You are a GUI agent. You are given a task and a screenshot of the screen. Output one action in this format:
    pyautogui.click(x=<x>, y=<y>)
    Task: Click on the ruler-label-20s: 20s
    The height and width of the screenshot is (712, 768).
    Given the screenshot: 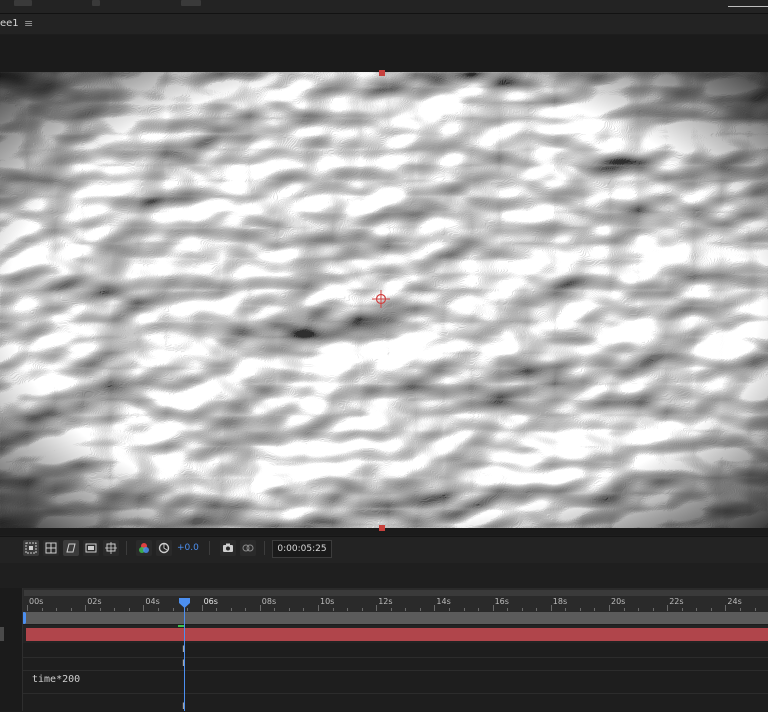 What is the action you would take?
    pyautogui.click(x=618, y=601)
    